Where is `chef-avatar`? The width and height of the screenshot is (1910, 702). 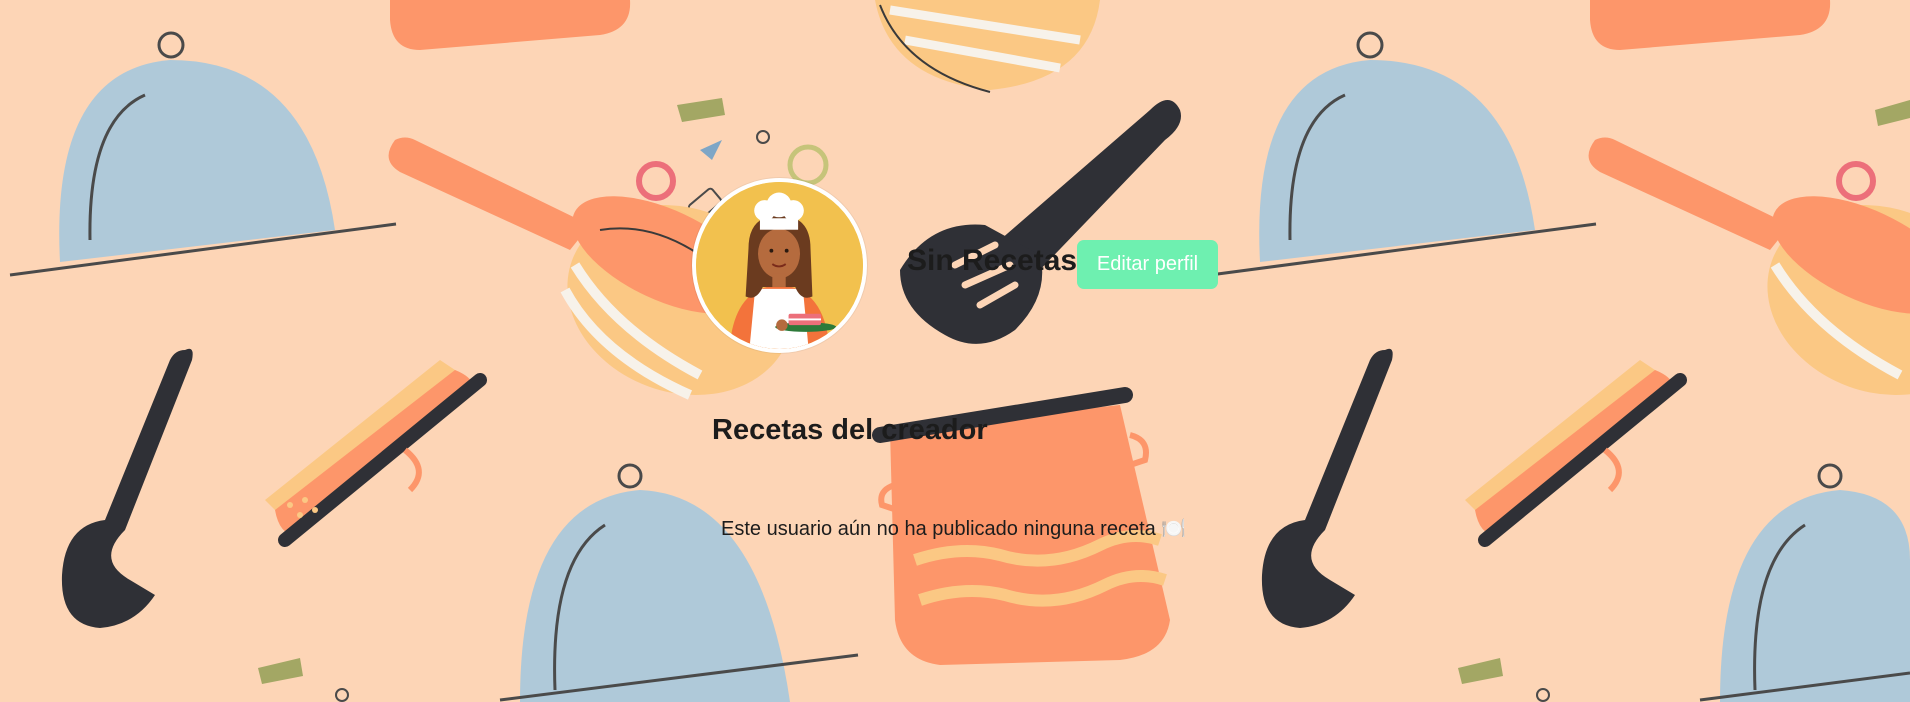 chef-avatar is located at coordinates (779, 265).